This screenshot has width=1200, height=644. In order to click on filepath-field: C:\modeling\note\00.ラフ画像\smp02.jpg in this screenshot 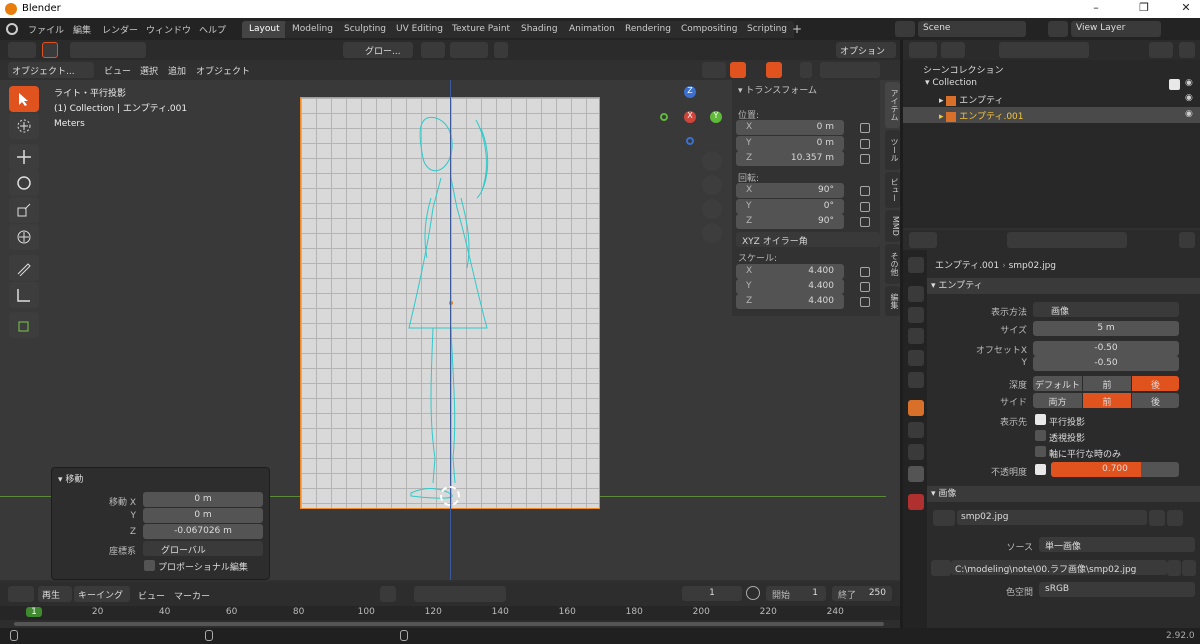, I will do `click(1059, 567)`.